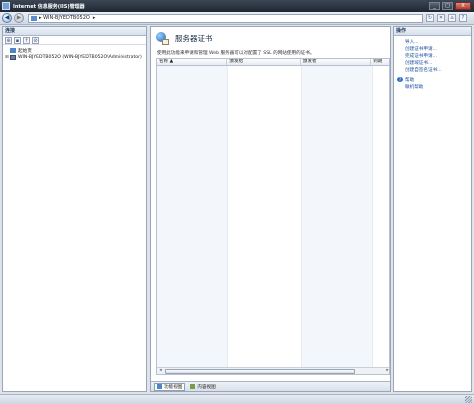  Describe the element at coordinates (74, 31) in the screenshot. I see `connections-header: 连接` at that location.